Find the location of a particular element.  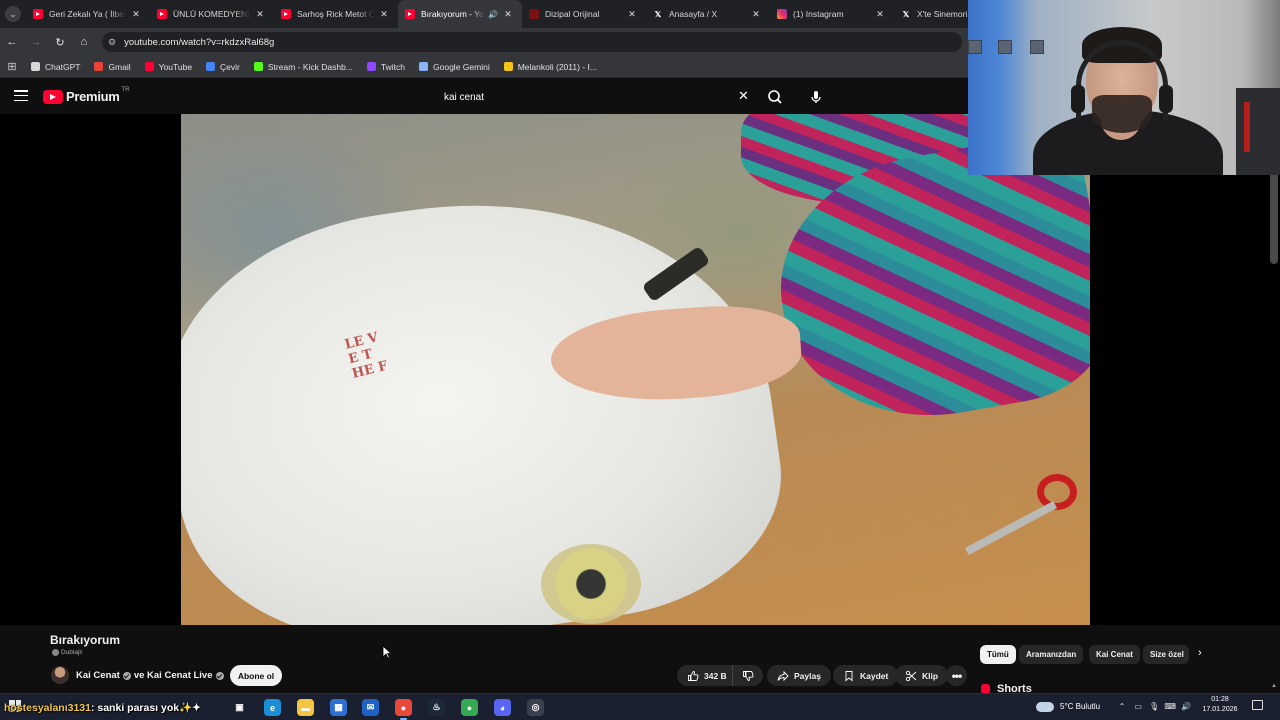

more-actions-button: ••• is located at coordinates (956, 675).